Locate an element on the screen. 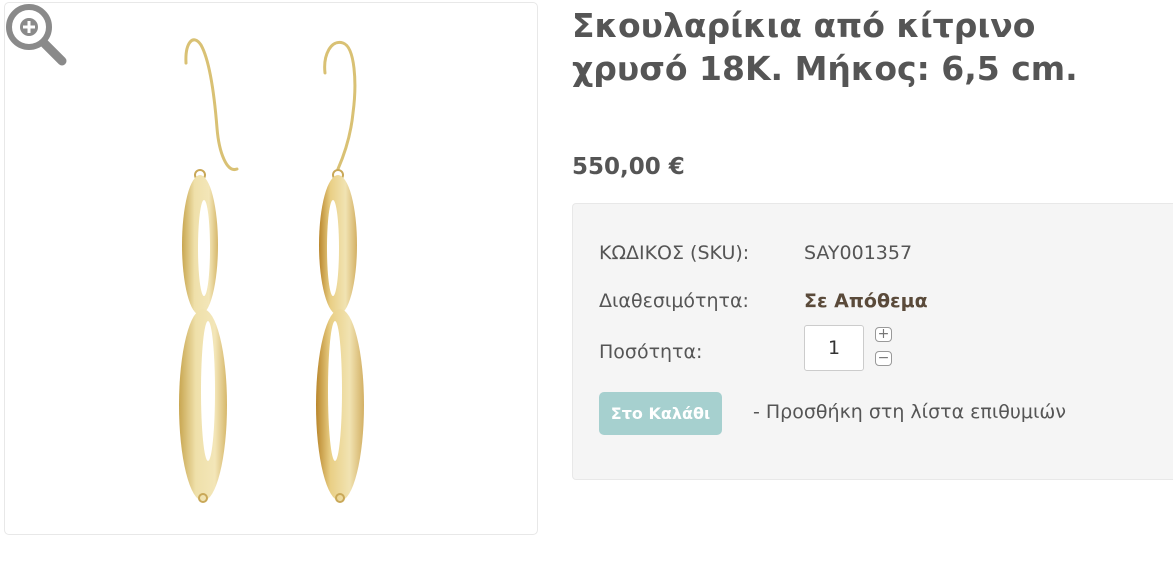 Image resolution: width=1173 pixels, height=568 pixels. product-price: 550,00 € is located at coordinates (628, 167).